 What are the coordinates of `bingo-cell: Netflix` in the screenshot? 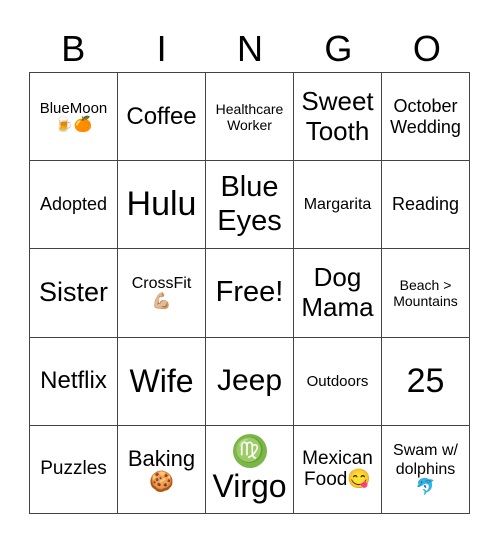 It's located at (74, 381).